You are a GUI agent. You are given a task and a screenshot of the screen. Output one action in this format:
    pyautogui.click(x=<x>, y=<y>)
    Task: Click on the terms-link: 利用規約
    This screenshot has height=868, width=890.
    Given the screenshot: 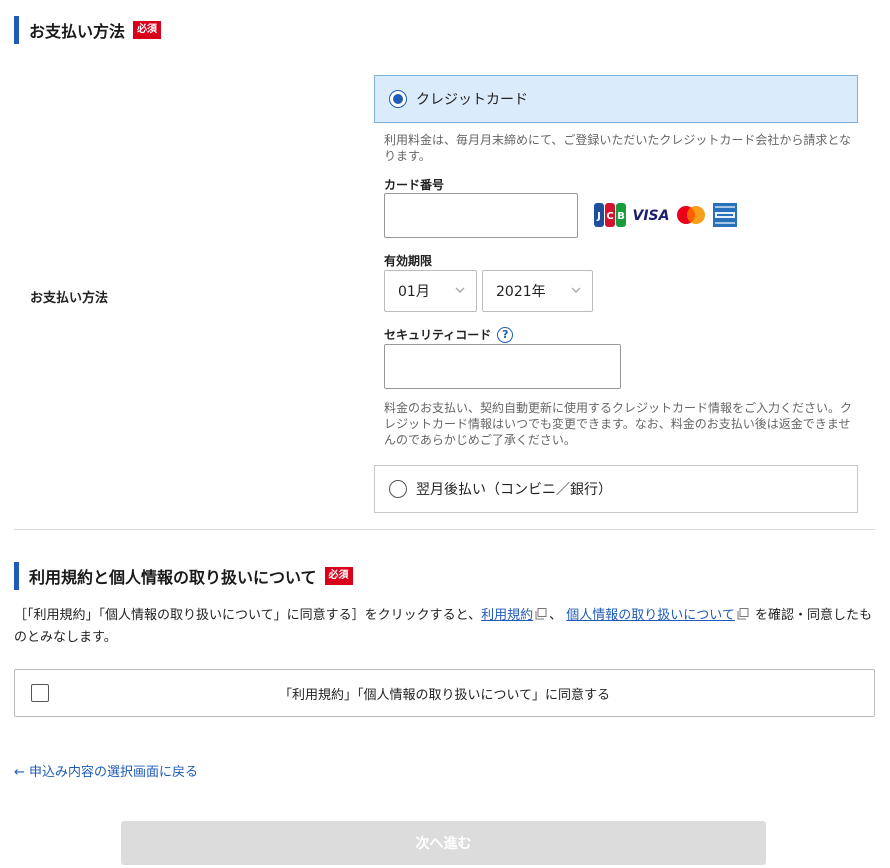 What is the action you would take?
    pyautogui.click(x=507, y=615)
    